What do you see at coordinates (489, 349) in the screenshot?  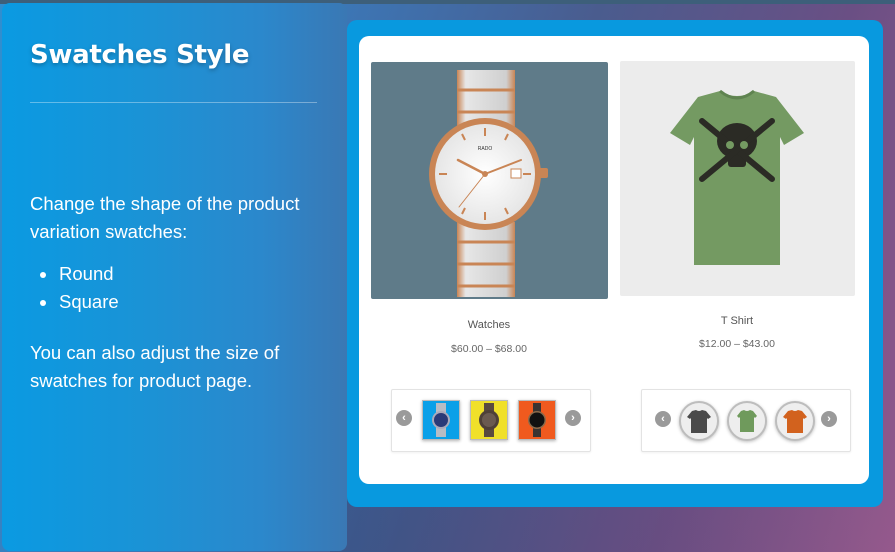 I see `product-price-watches: $60.00 – $68.00` at bounding box center [489, 349].